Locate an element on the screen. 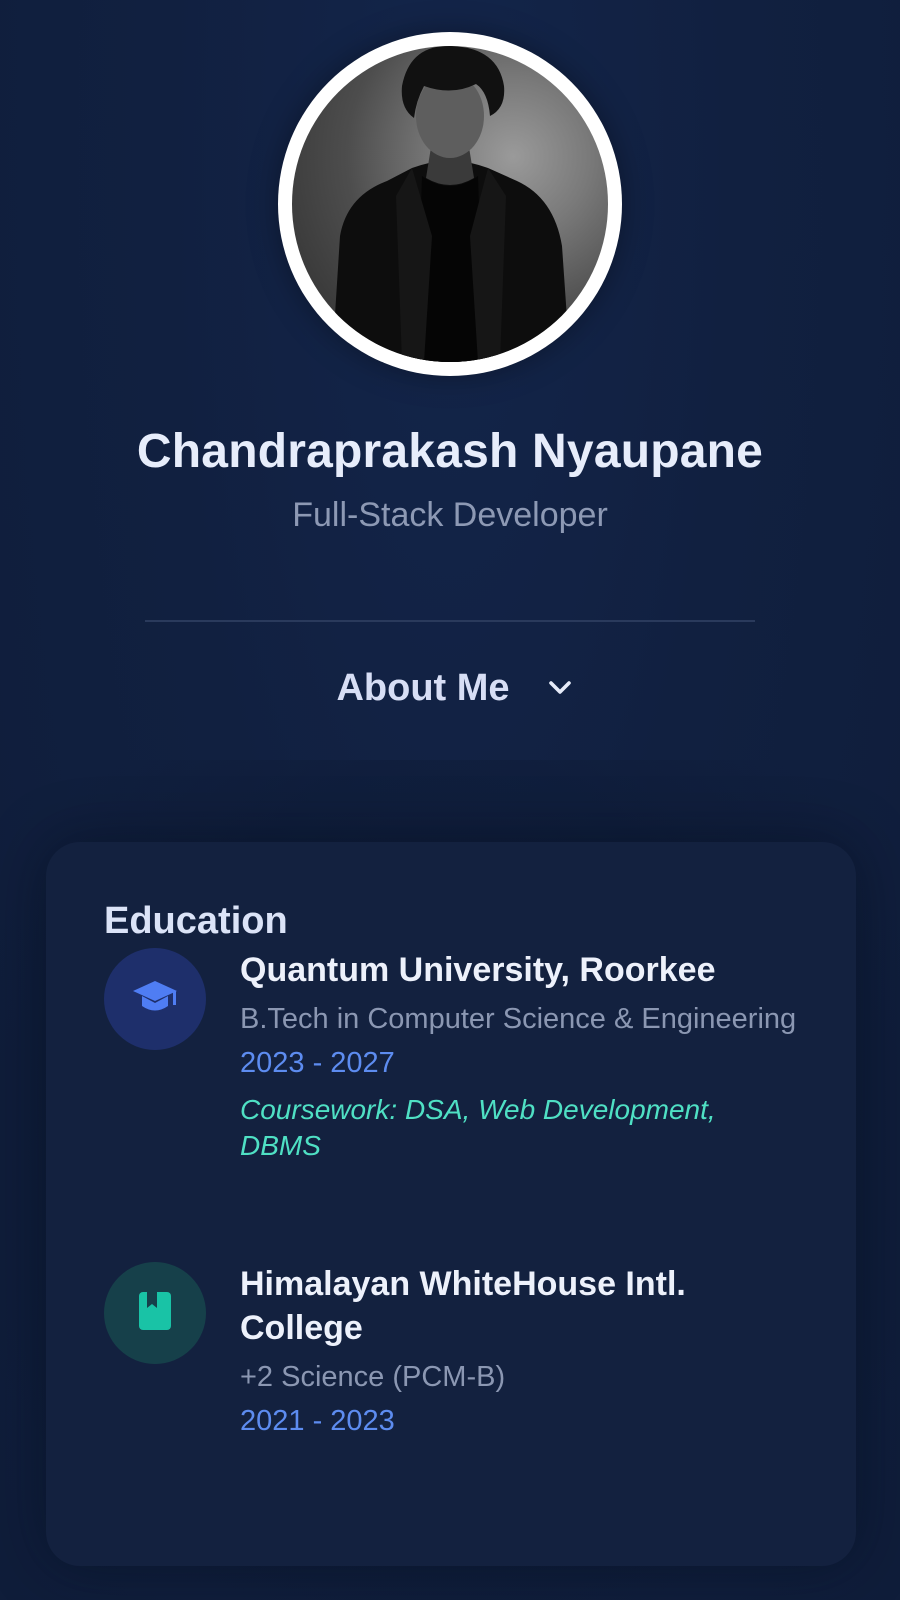 The width and height of the screenshot is (900, 1600). degree: B.Tech in Computer Science & Engineering is located at coordinates (518, 1019).